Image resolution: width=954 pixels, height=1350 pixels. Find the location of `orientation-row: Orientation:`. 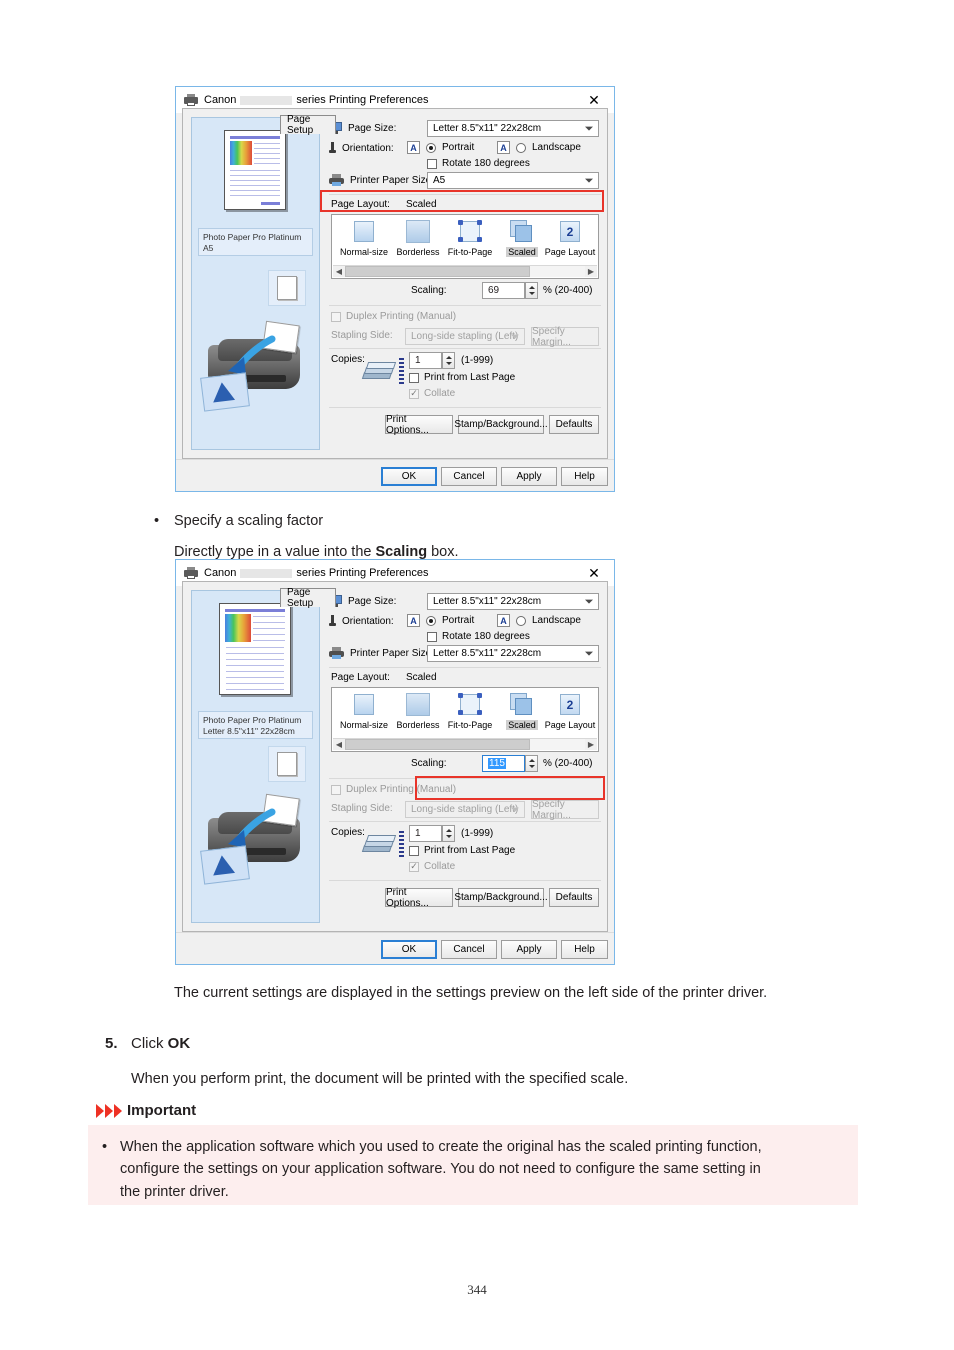

orientation-row: Orientation: is located at coordinates (361, 621).